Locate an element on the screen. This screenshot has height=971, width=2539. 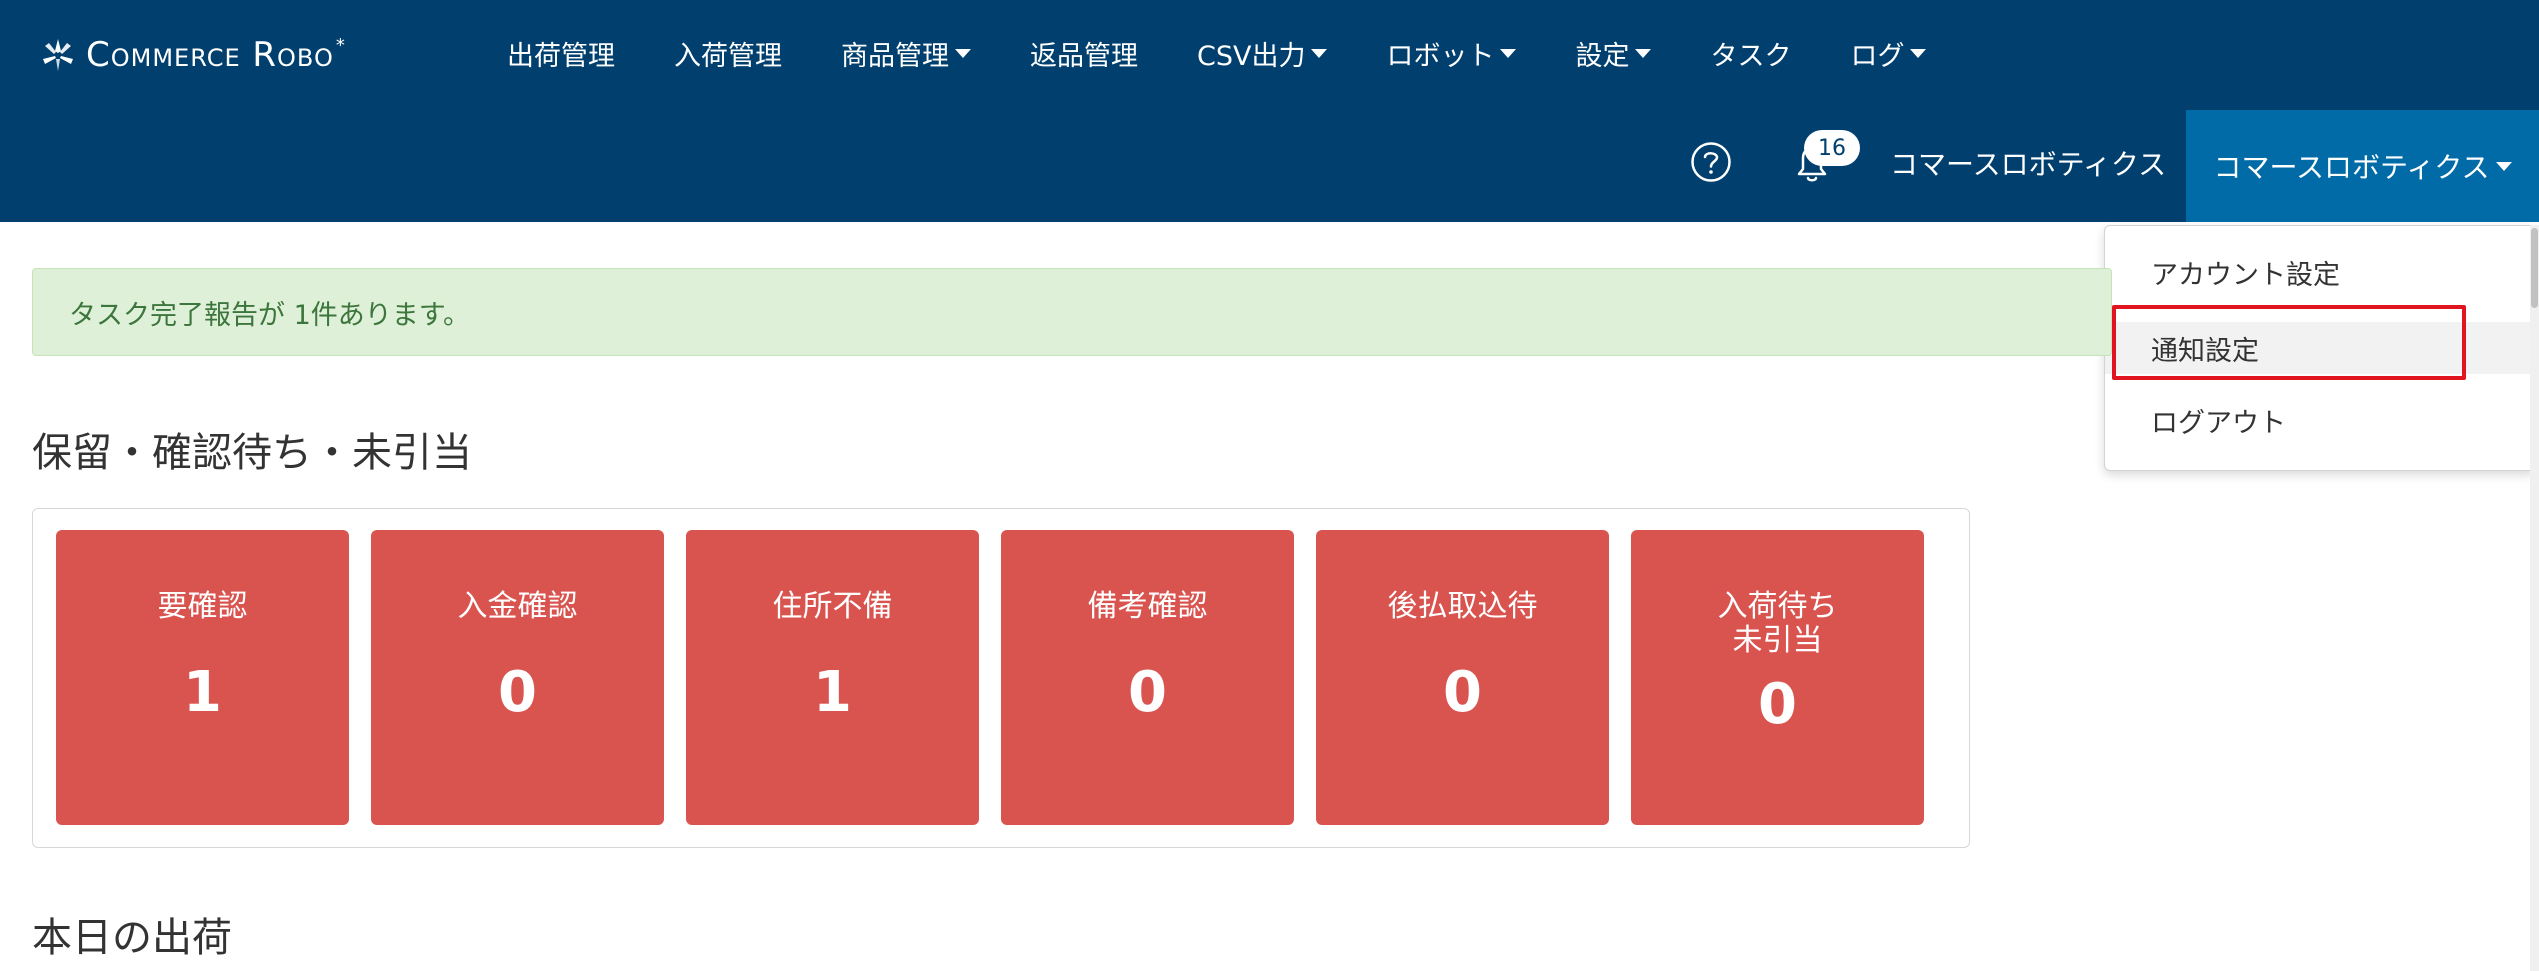
menu-item-label: ログアウト is located at coordinates (2218, 423).